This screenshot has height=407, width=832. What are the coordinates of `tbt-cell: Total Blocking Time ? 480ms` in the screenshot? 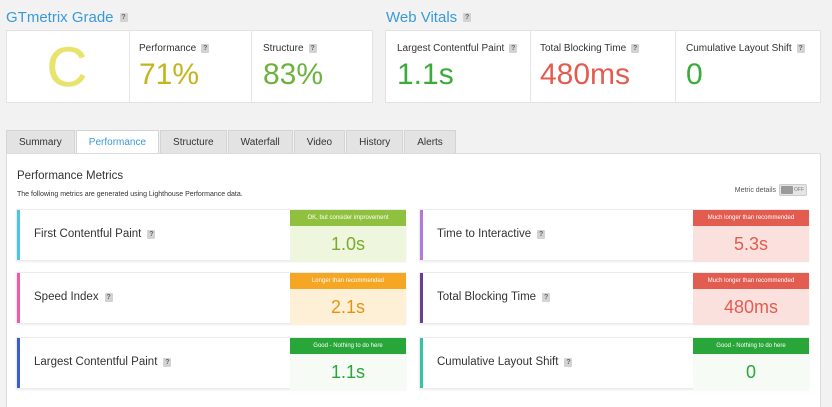 It's located at (602, 66).